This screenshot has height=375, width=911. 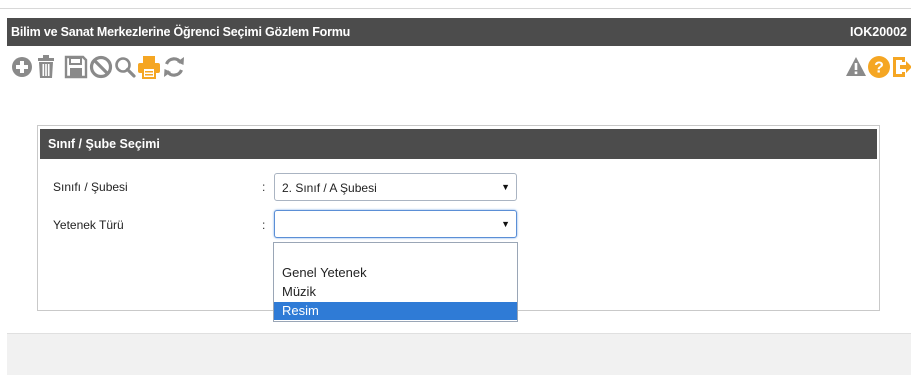 I want to click on print-icon, so click(x=149, y=67).